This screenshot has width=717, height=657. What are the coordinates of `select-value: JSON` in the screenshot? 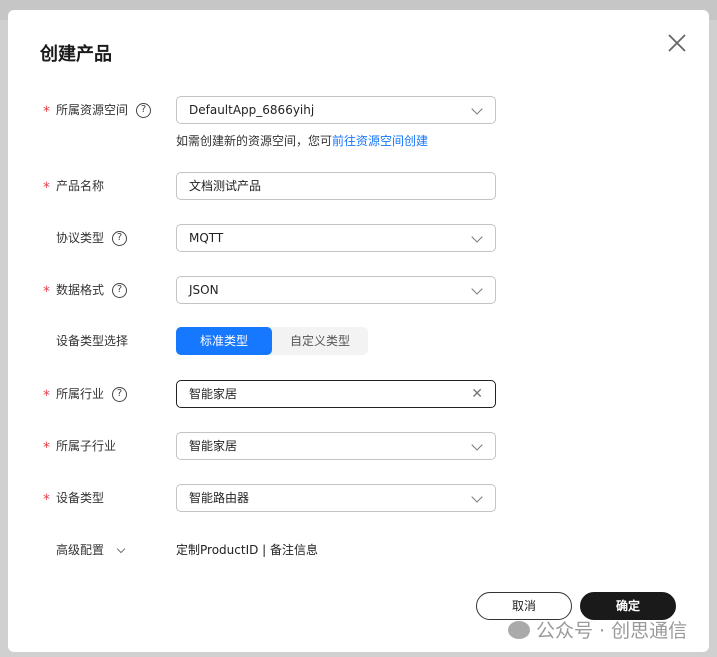 It's located at (204, 290).